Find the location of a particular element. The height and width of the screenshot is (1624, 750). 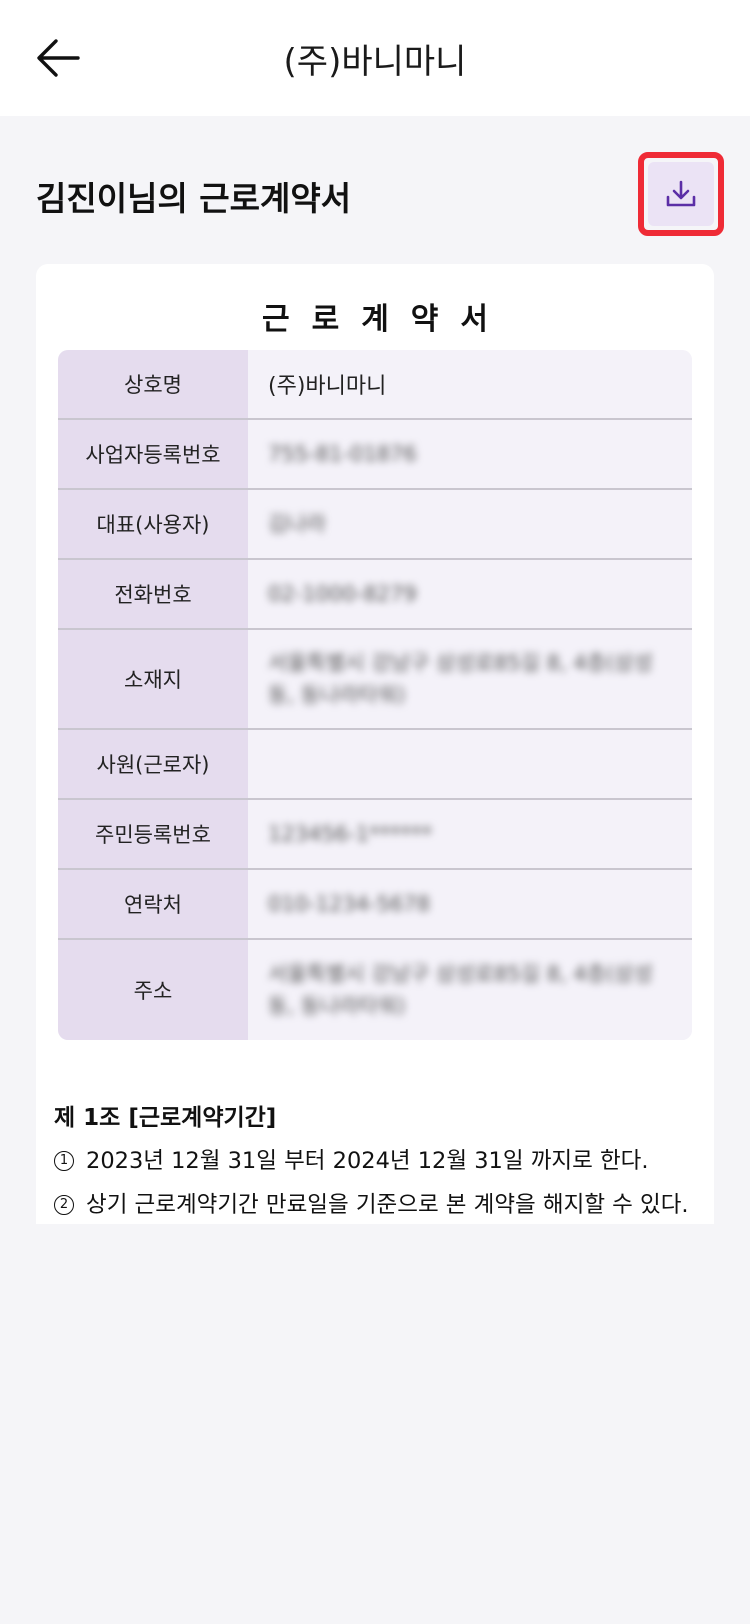

table-row-business-number: 사업자등록번호 755-81-01876 is located at coordinates (375, 455).